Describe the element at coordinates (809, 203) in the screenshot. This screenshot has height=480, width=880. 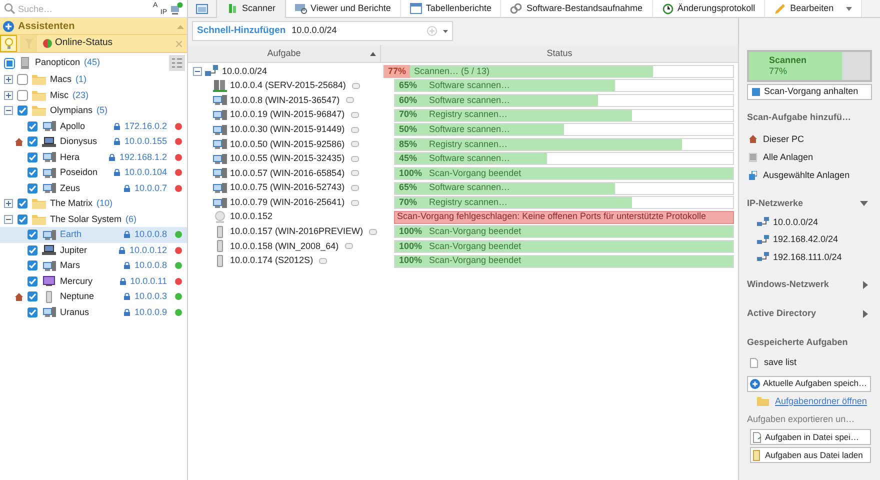
I see `section-toggle: IP-Netzwerke` at that location.